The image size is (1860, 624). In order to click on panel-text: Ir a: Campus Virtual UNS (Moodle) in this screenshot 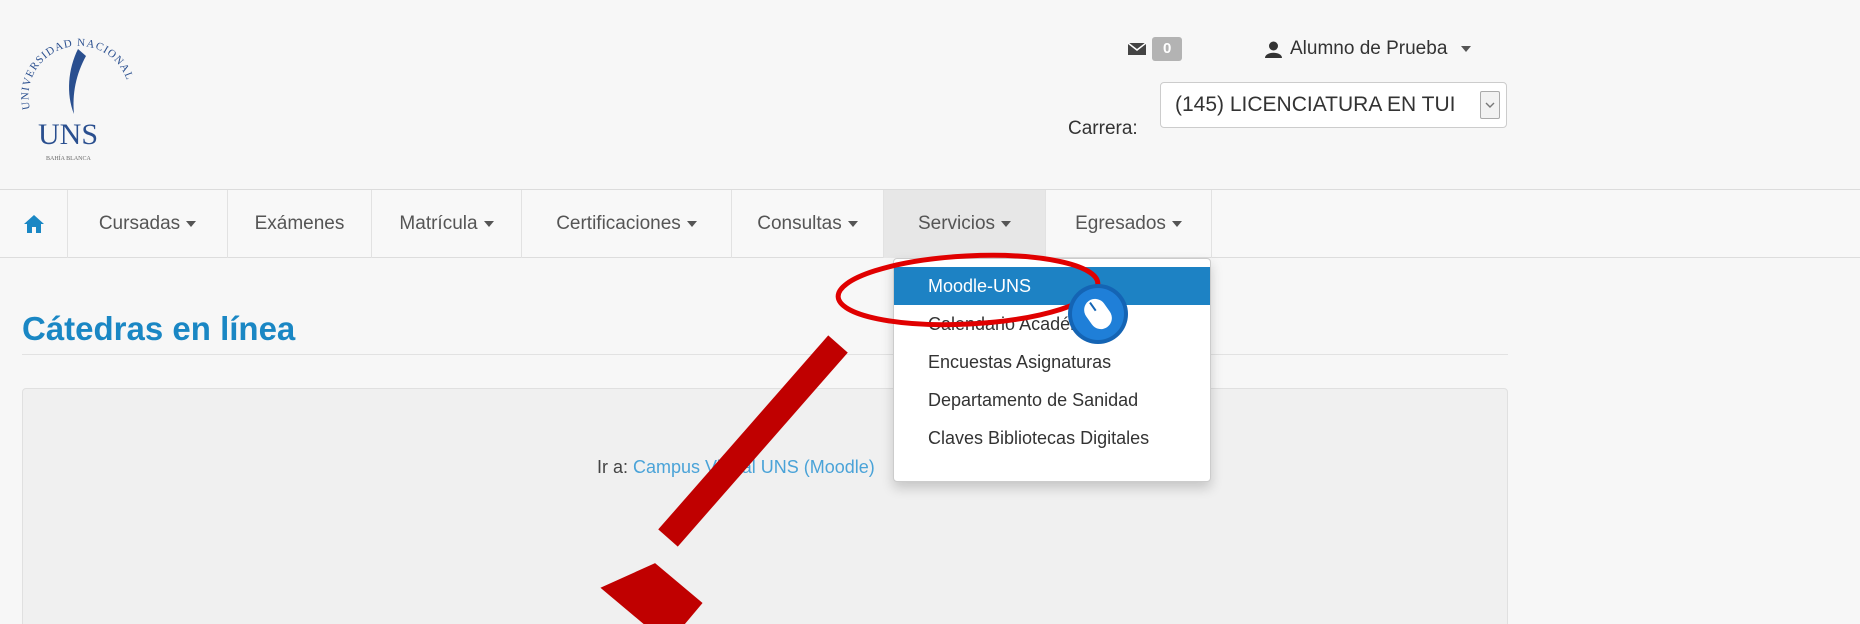, I will do `click(736, 467)`.